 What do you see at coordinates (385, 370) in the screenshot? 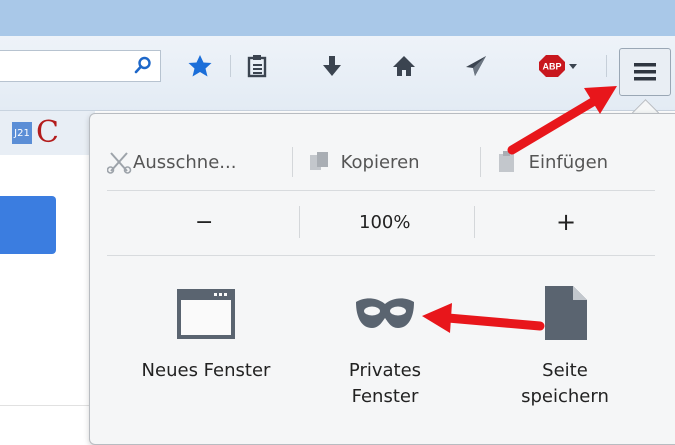
I see `private-window-label-line1: Privates` at bounding box center [385, 370].